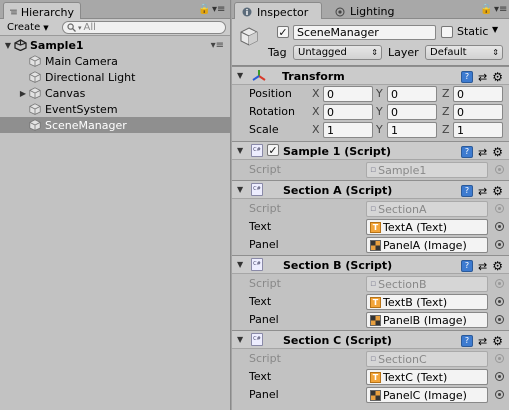 This screenshot has width=509, height=410. Describe the element at coordinates (23, 93) in the screenshot. I see `expand-triangle-icon: ▶` at that location.